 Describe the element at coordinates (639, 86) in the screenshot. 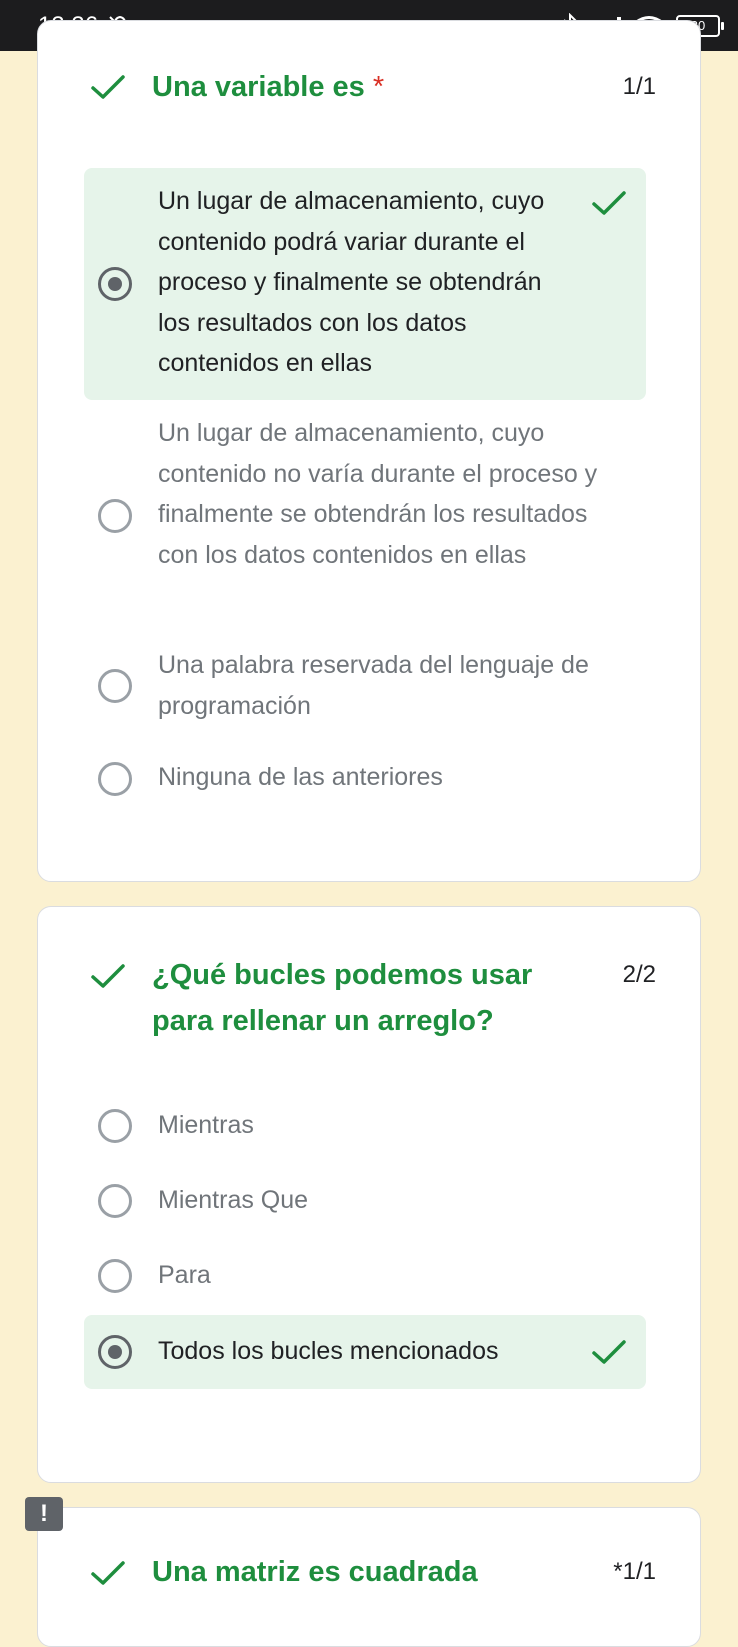

I see `question-score: 1/1` at that location.